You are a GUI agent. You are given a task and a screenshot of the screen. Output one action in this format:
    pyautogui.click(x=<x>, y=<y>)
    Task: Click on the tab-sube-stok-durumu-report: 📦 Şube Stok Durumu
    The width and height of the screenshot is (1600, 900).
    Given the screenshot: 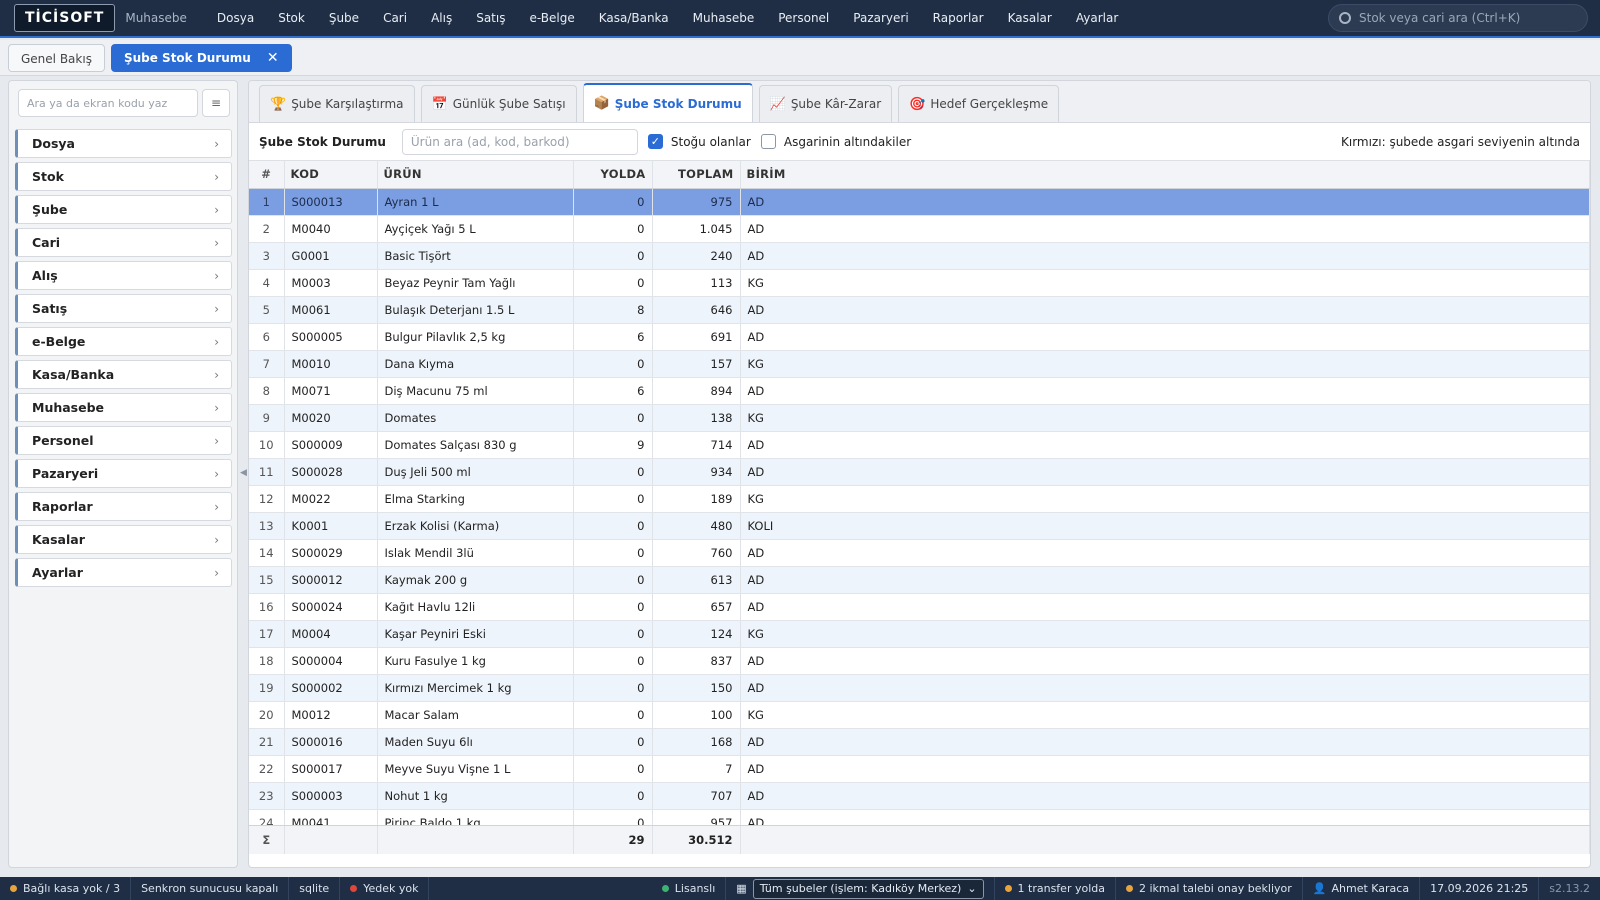 What is the action you would take?
    pyautogui.click(x=667, y=102)
    